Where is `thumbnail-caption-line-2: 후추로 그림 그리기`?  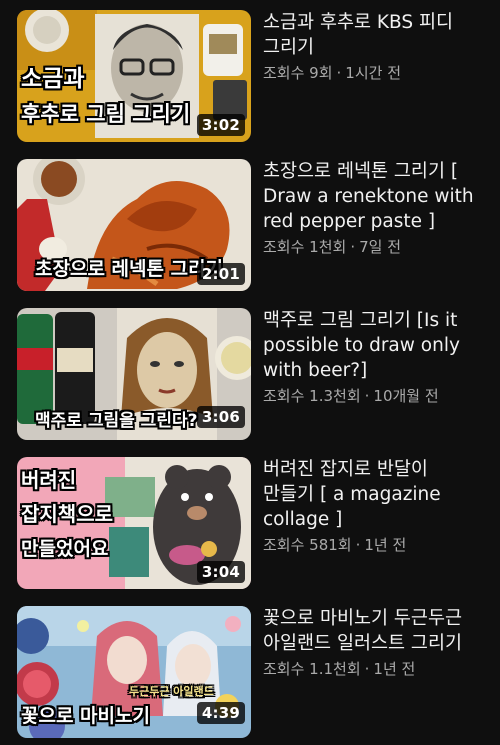 thumbnail-caption-line-2: 후추로 그림 그리기 is located at coordinates (106, 114).